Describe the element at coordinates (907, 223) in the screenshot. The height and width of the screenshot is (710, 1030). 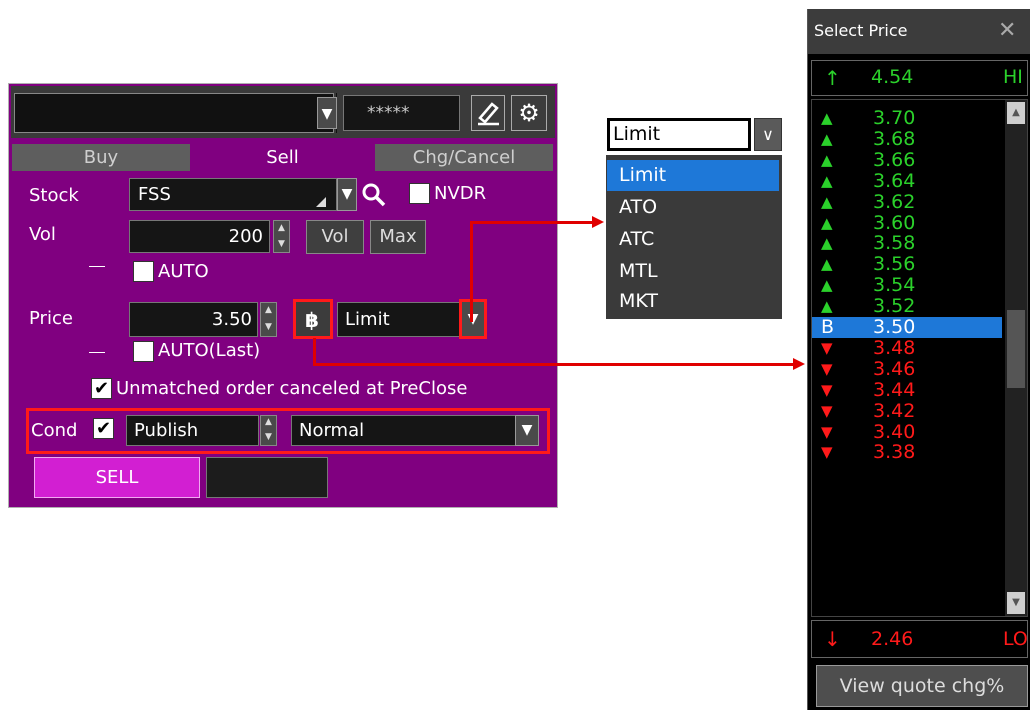
I see `price-row: ▲ 3.60` at that location.